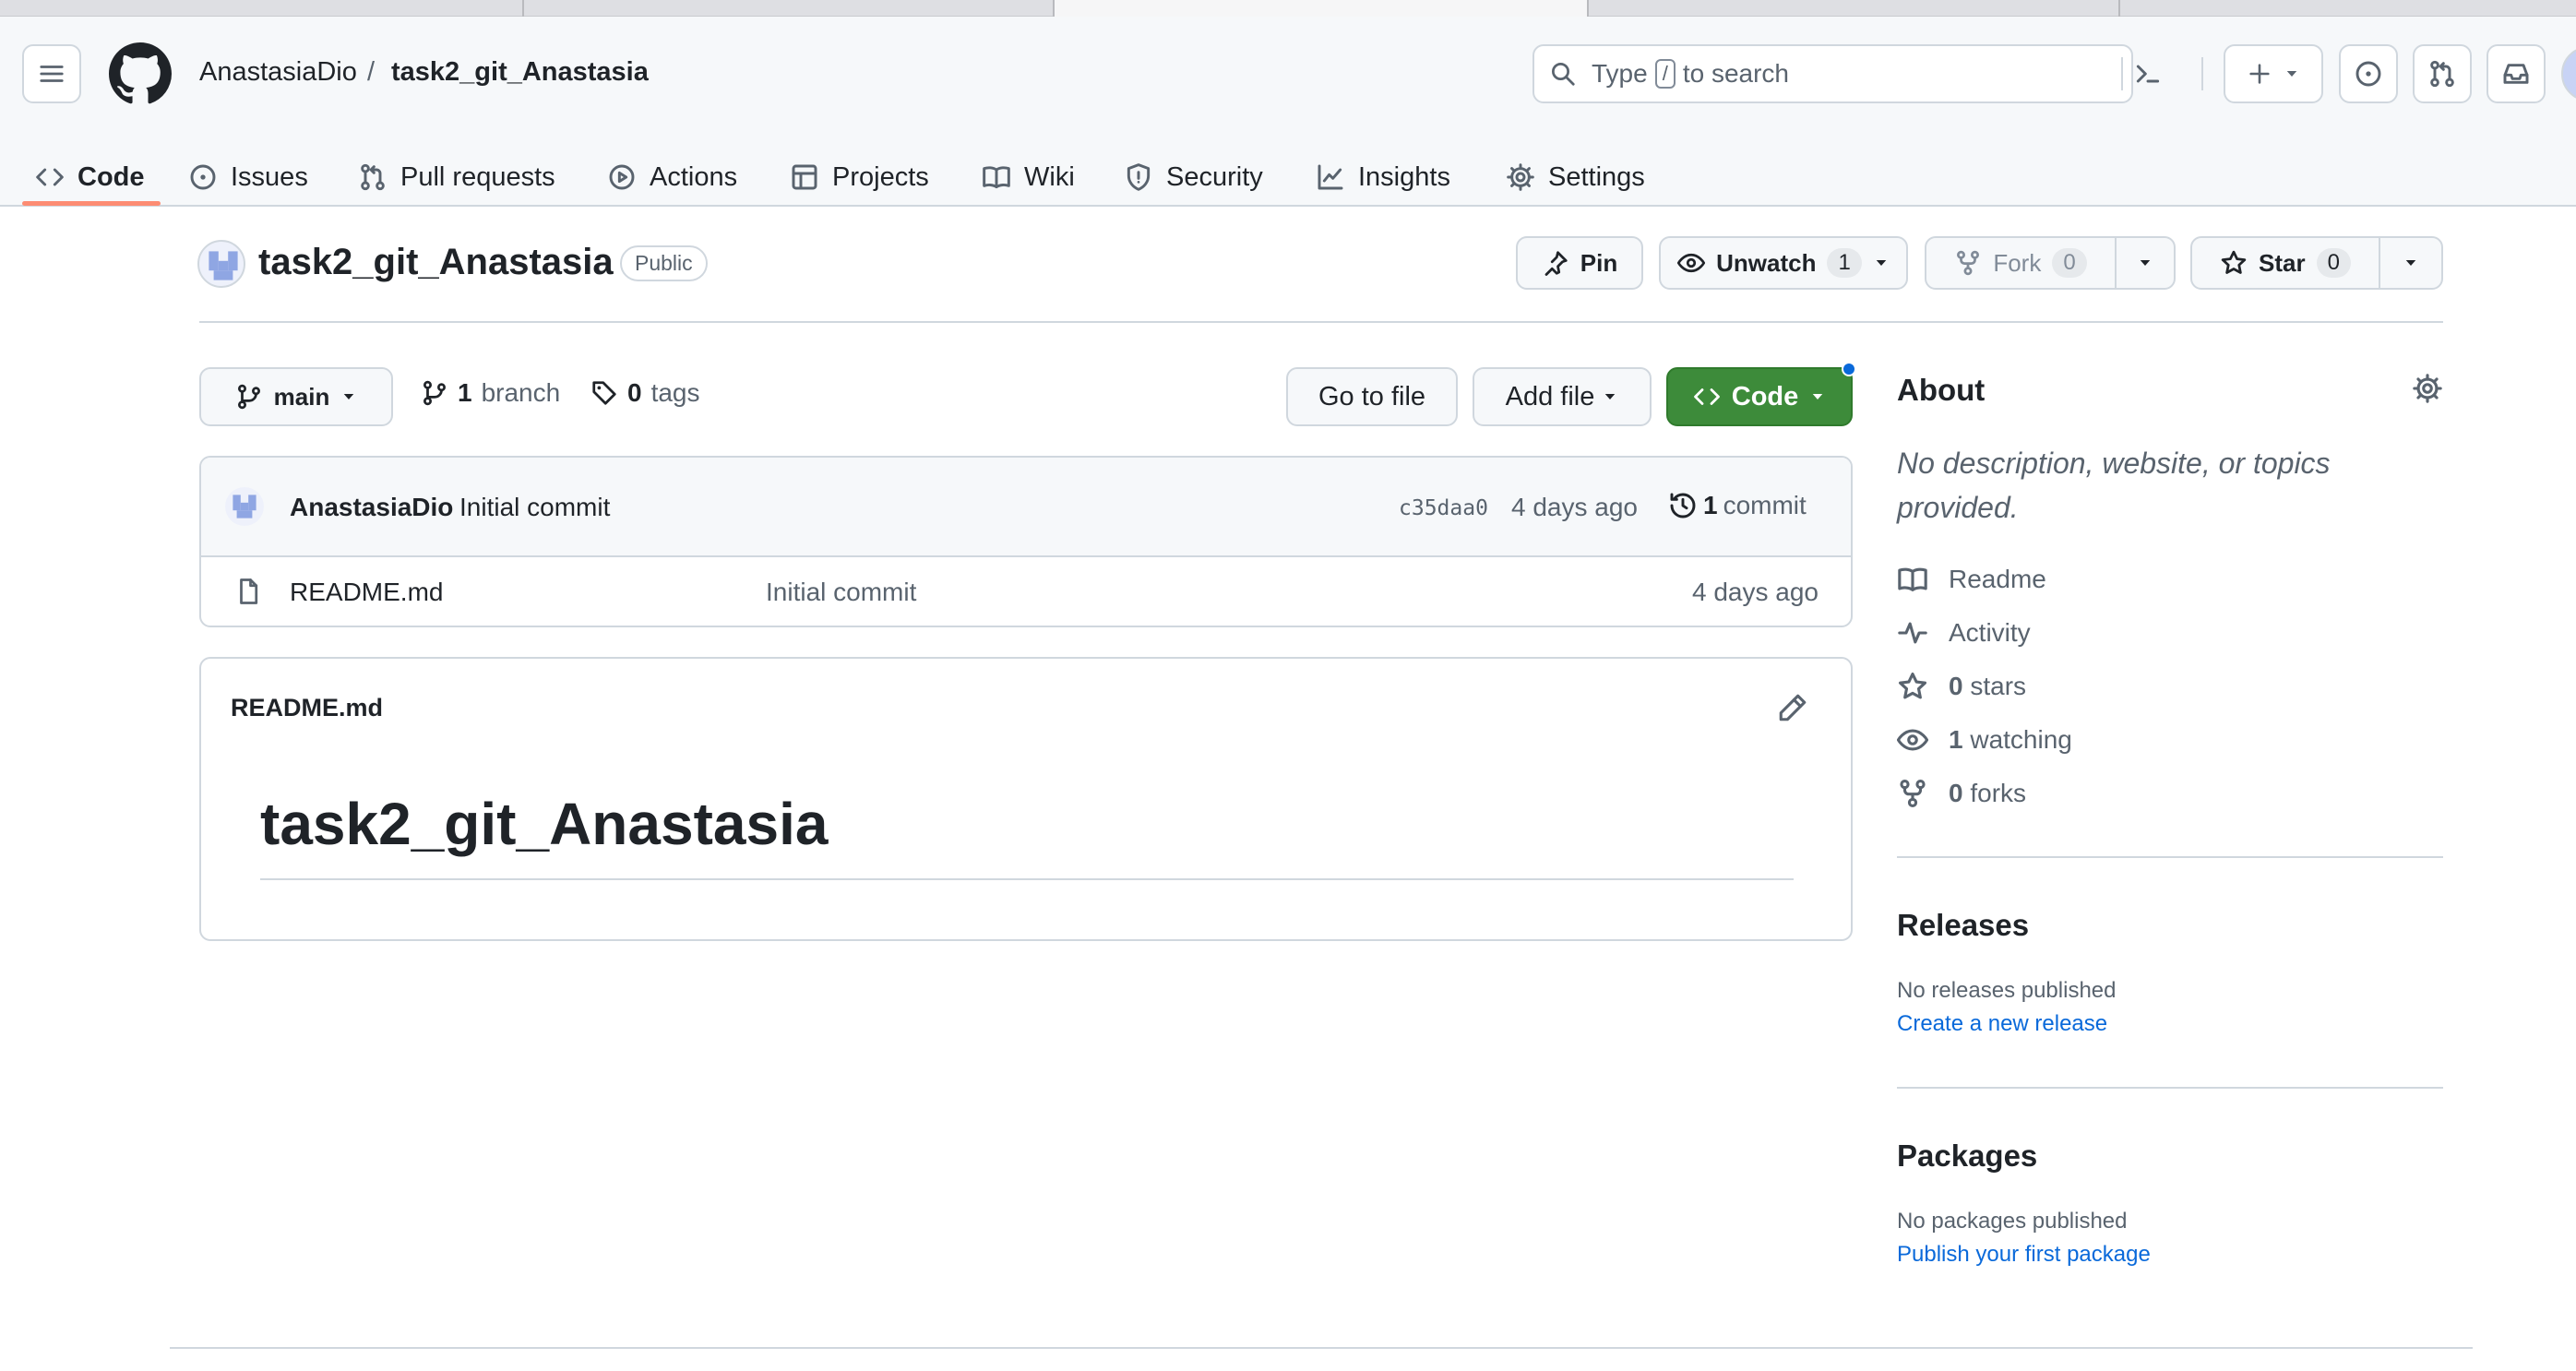  I want to click on user-avatar, so click(2568, 73).